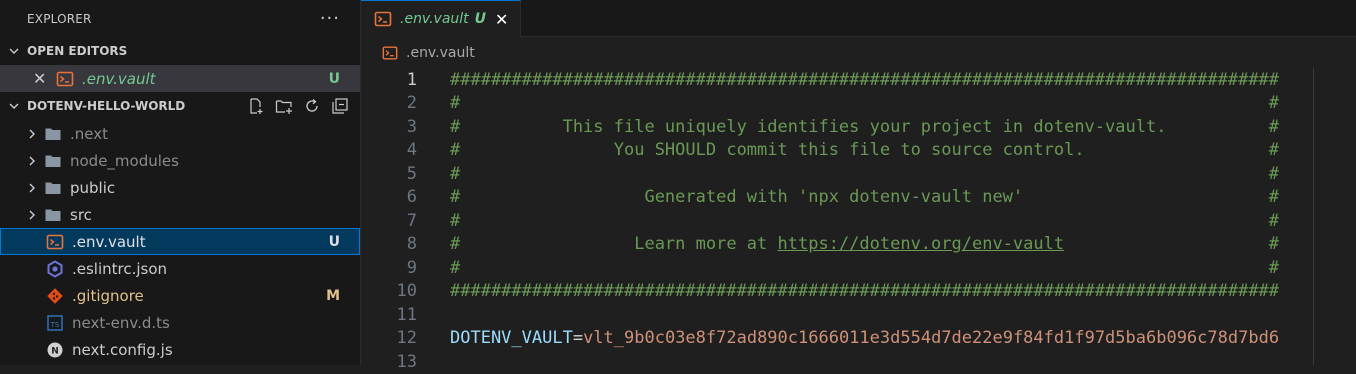 This screenshot has height=374, width=1356. What do you see at coordinates (55, 268) in the screenshot?
I see `eslint-icon` at bounding box center [55, 268].